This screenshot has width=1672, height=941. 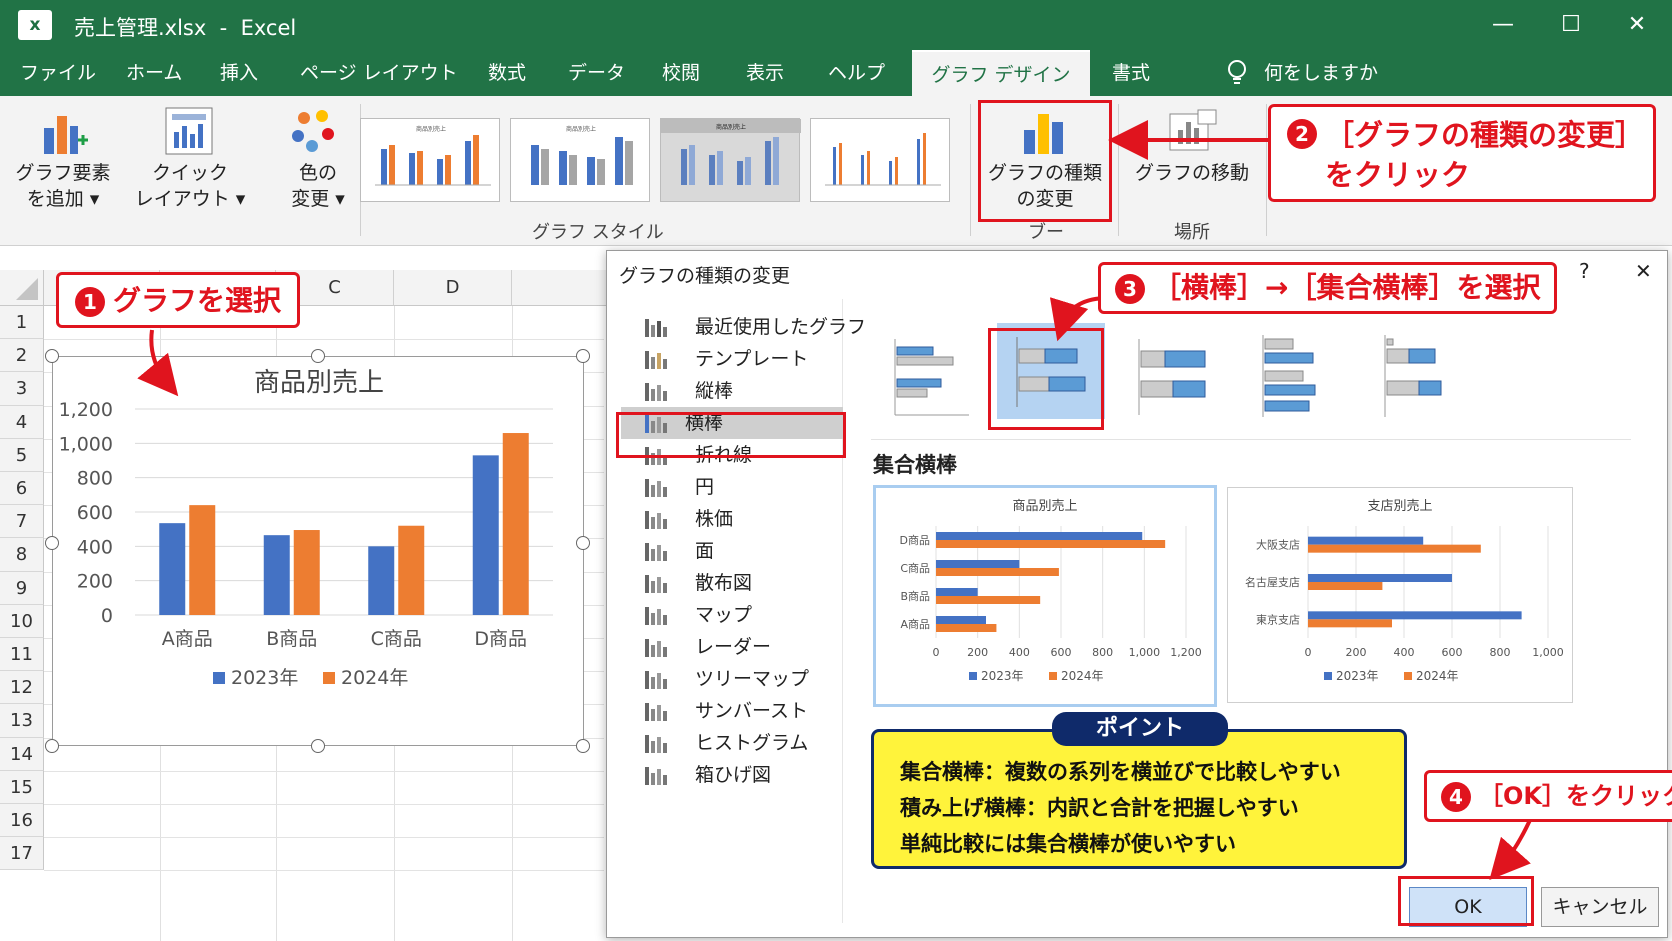 I want to click on undo-icon, so click(x=656, y=327).